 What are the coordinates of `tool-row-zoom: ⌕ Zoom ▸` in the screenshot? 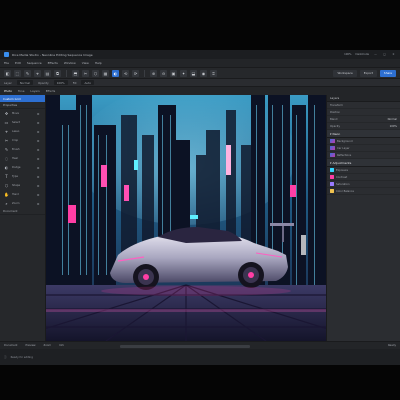 It's located at (22, 203).